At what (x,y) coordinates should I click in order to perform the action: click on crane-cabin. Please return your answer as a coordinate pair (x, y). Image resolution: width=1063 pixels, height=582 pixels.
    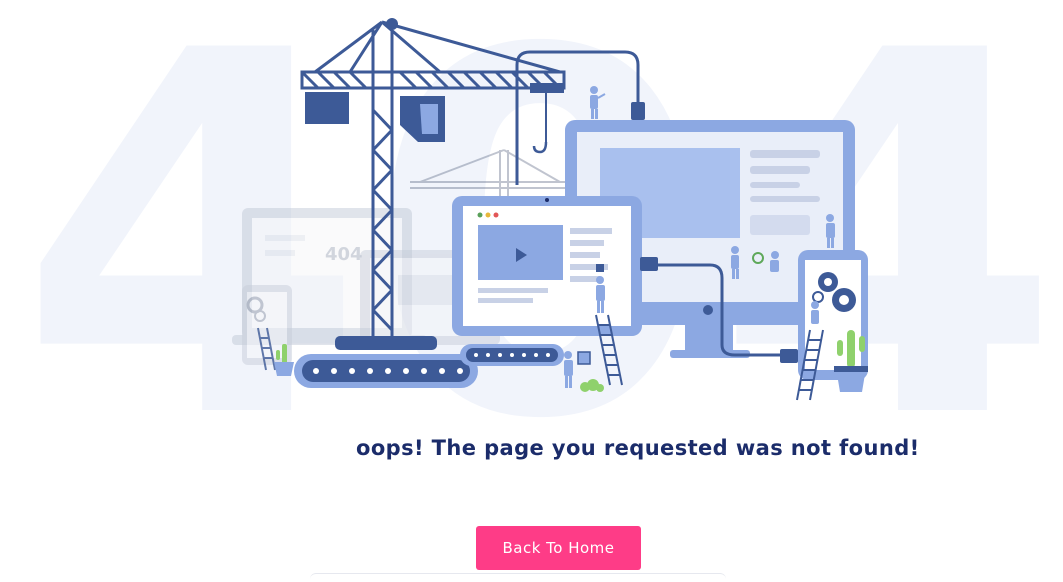
    Looking at the image, I should click on (422, 119).